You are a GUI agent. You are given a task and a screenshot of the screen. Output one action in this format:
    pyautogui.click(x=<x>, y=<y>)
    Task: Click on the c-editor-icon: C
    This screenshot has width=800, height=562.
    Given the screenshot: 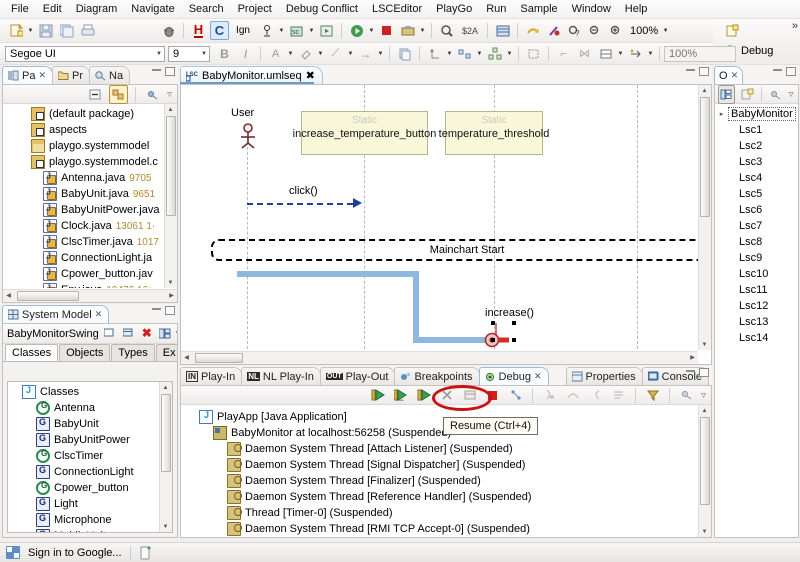 What is the action you would take?
    pyautogui.click(x=219, y=30)
    